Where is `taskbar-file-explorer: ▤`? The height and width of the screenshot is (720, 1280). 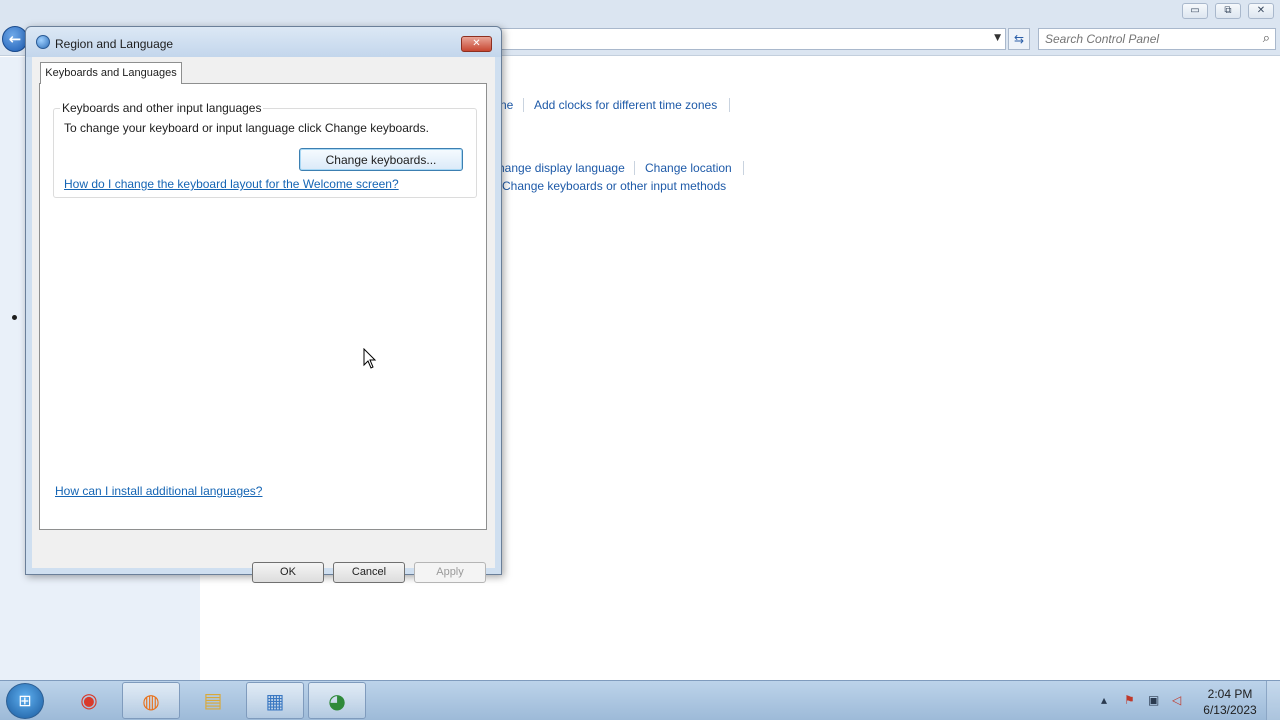 taskbar-file-explorer: ▤ is located at coordinates (213, 700).